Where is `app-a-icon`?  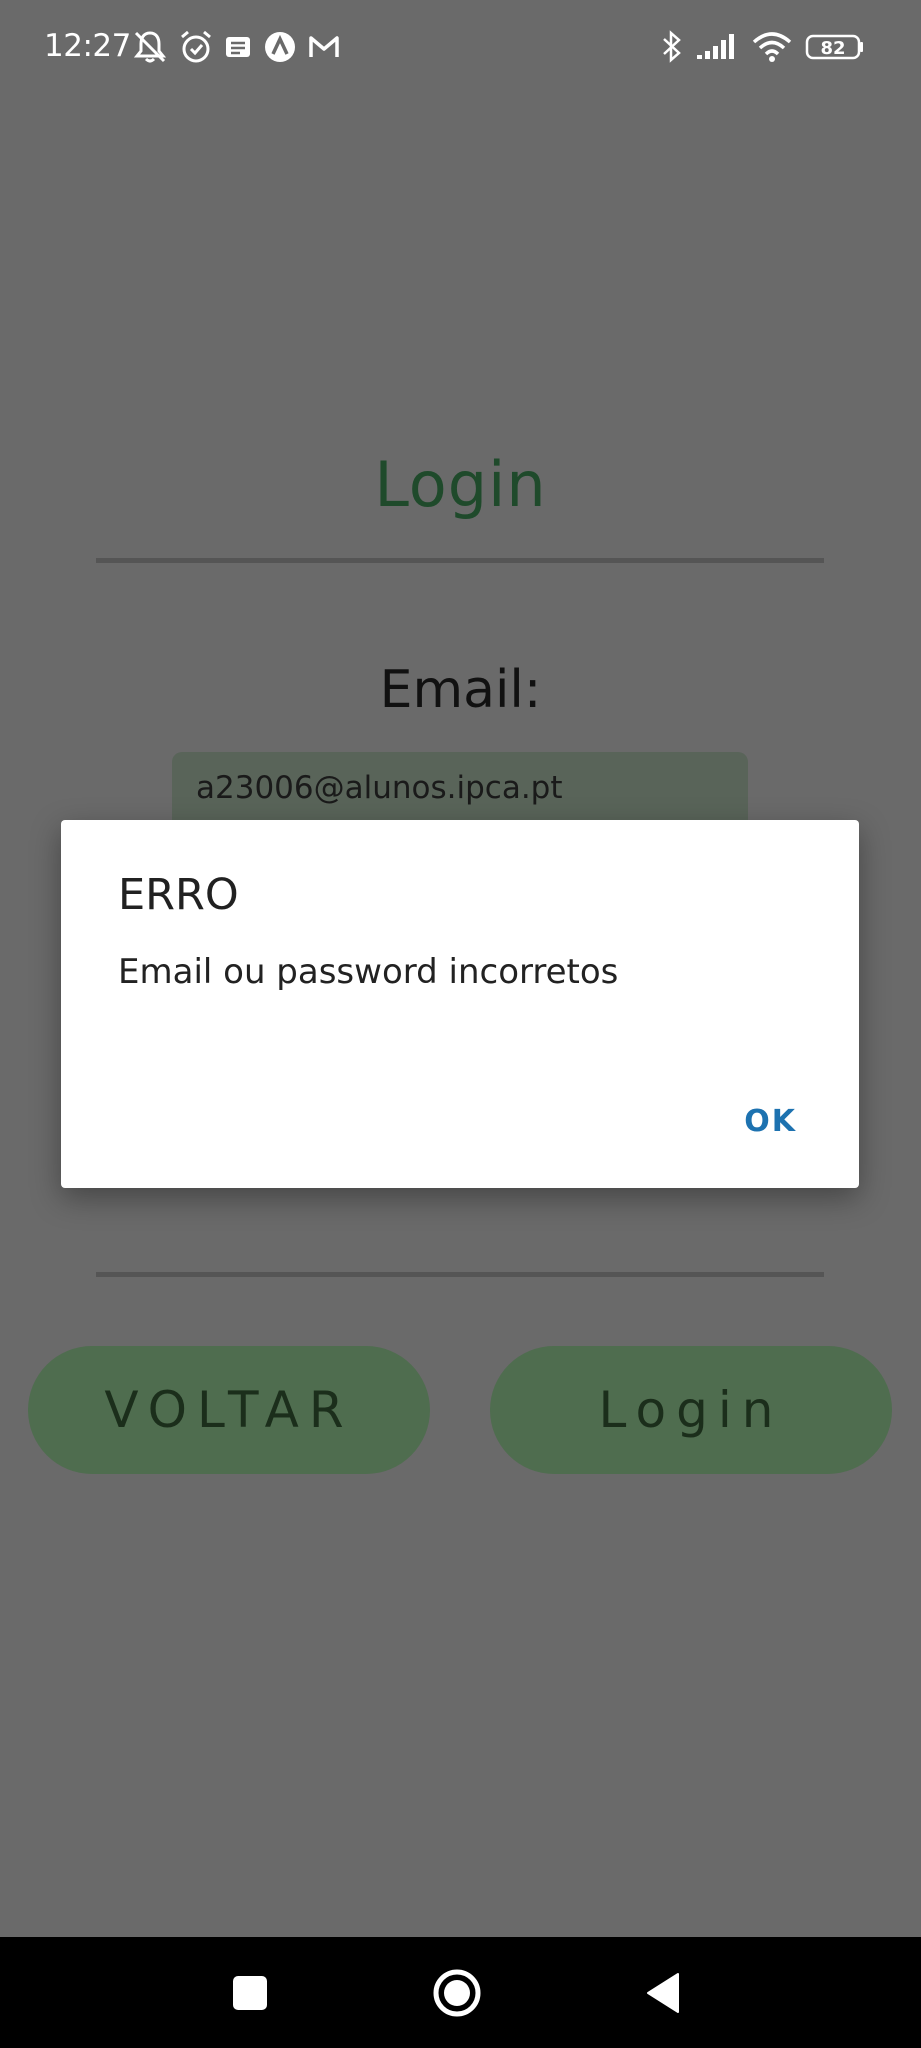 app-a-icon is located at coordinates (280, 47).